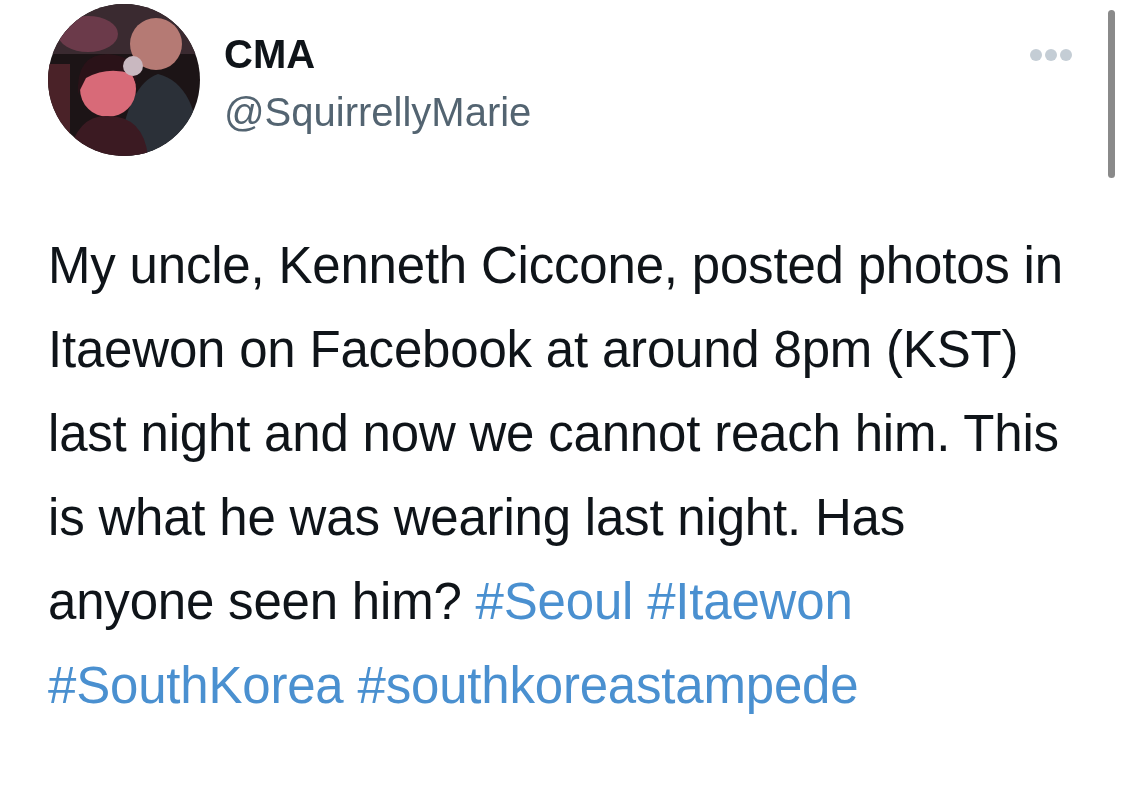  Describe the element at coordinates (270, 54) in the screenshot. I see `author-name: CMA` at that location.